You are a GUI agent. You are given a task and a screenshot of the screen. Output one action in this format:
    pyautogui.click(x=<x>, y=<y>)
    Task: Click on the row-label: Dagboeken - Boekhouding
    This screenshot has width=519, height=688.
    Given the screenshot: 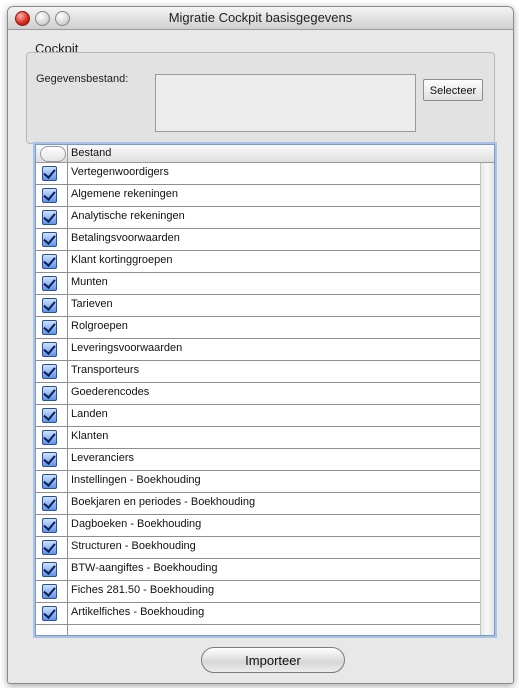 What is the action you would take?
    pyautogui.click(x=136, y=524)
    